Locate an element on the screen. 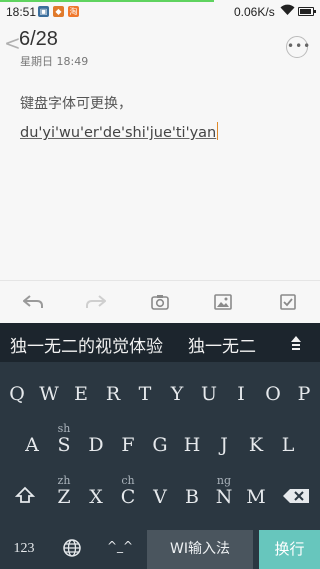  loading-line is located at coordinates (107, 1).